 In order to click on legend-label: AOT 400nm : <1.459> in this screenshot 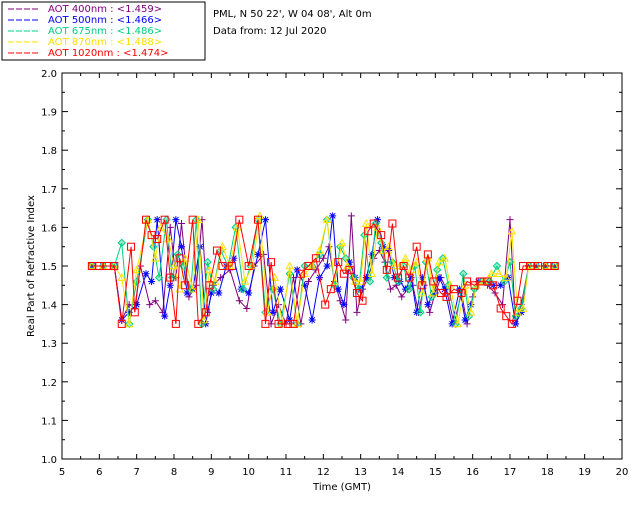, I will do `click(105, 9)`.